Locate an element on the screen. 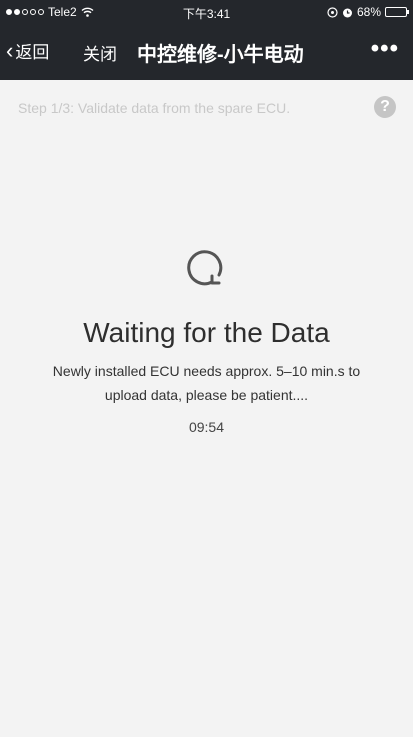  top-bar: Tele2 下午3:41 68% ‹ 返回 关闭 中控维修-小牛电动 ••• is located at coordinates (206, 40).